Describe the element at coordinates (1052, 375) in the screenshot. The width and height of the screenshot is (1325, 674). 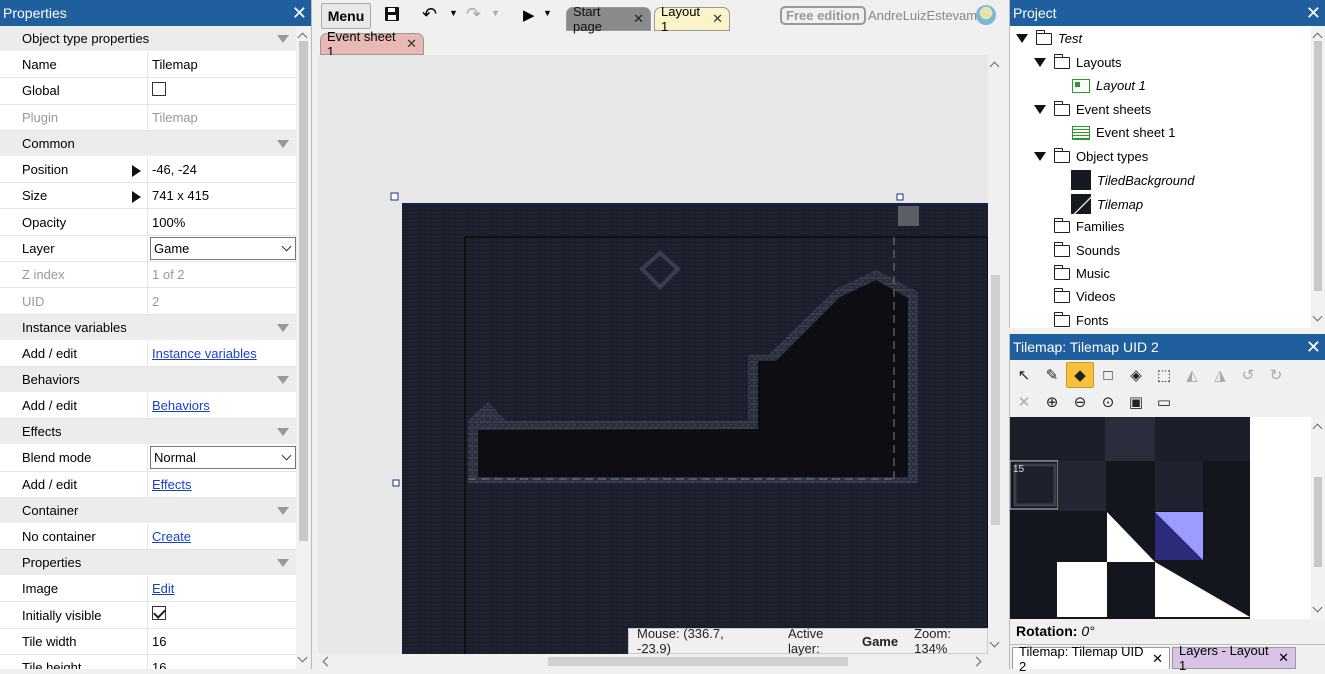
I see `pencil-tool-icon: ✎` at that location.